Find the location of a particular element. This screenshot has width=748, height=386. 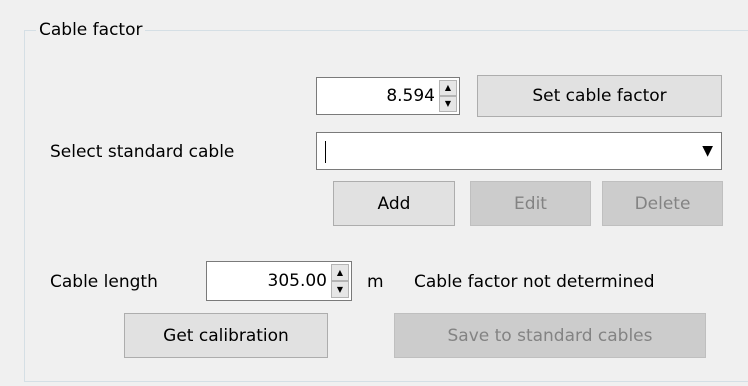

dropdown-arrow-icon: ▼ is located at coordinates (707, 151).